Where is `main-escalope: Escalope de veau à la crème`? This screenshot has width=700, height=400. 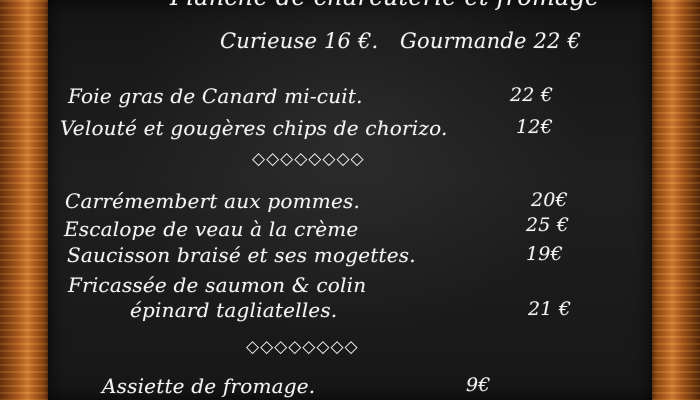
main-escalope: Escalope de veau à la crème is located at coordinates (211, 229).